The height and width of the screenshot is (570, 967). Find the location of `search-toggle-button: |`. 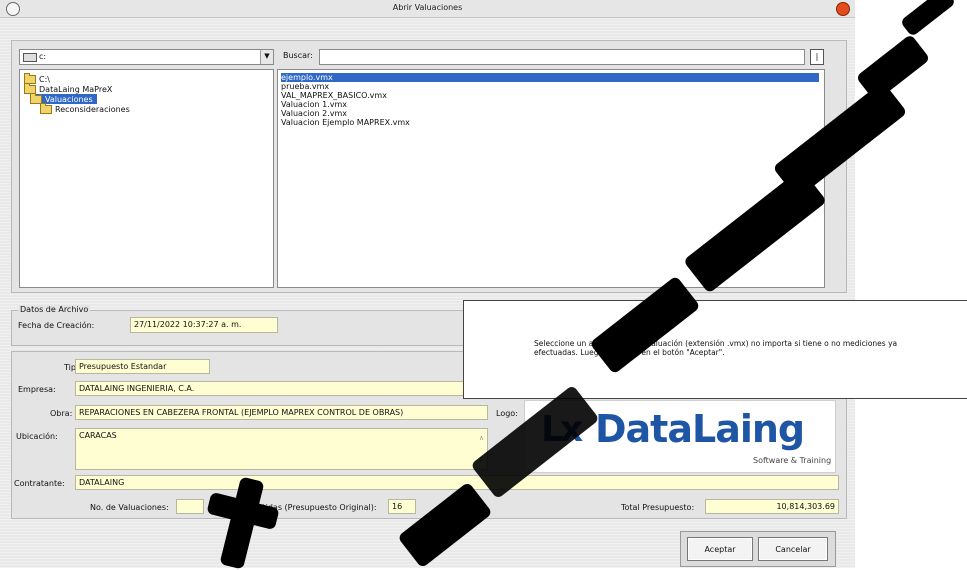

search-toggle-button: | is located at coordinates (817, 57).